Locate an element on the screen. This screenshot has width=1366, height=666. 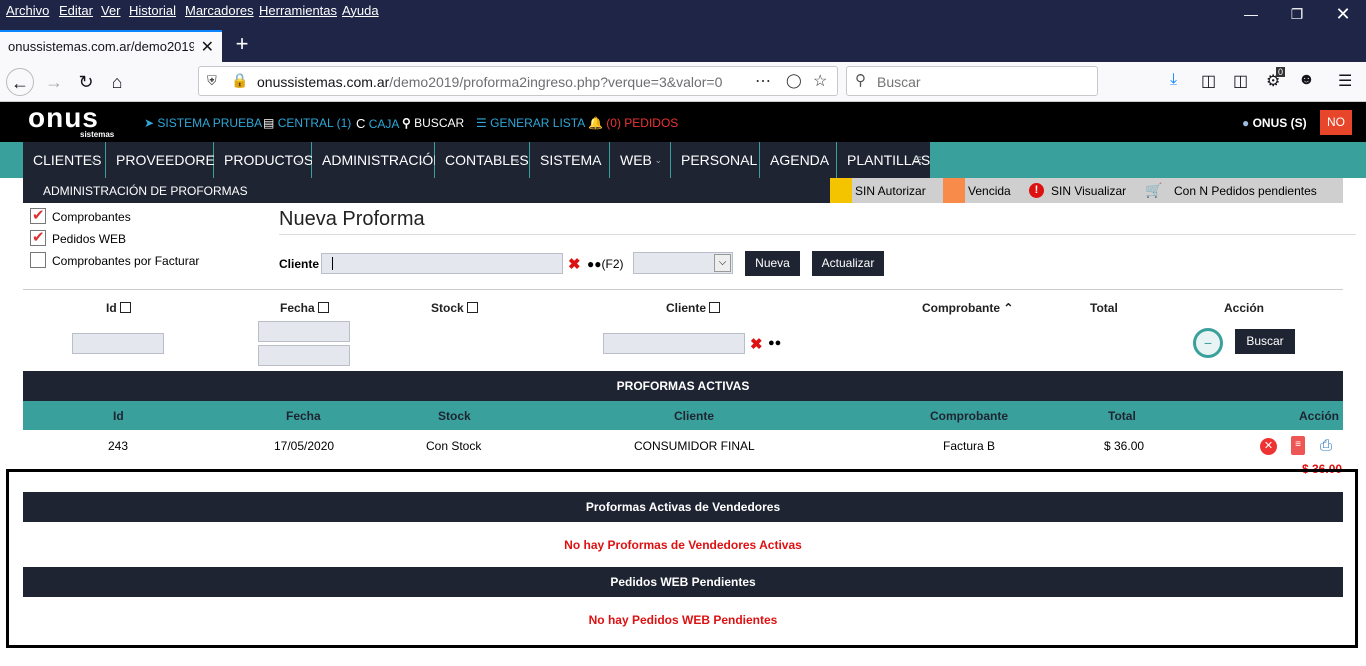
row-comprobante: Factura B is located at coordinates (969, 446).